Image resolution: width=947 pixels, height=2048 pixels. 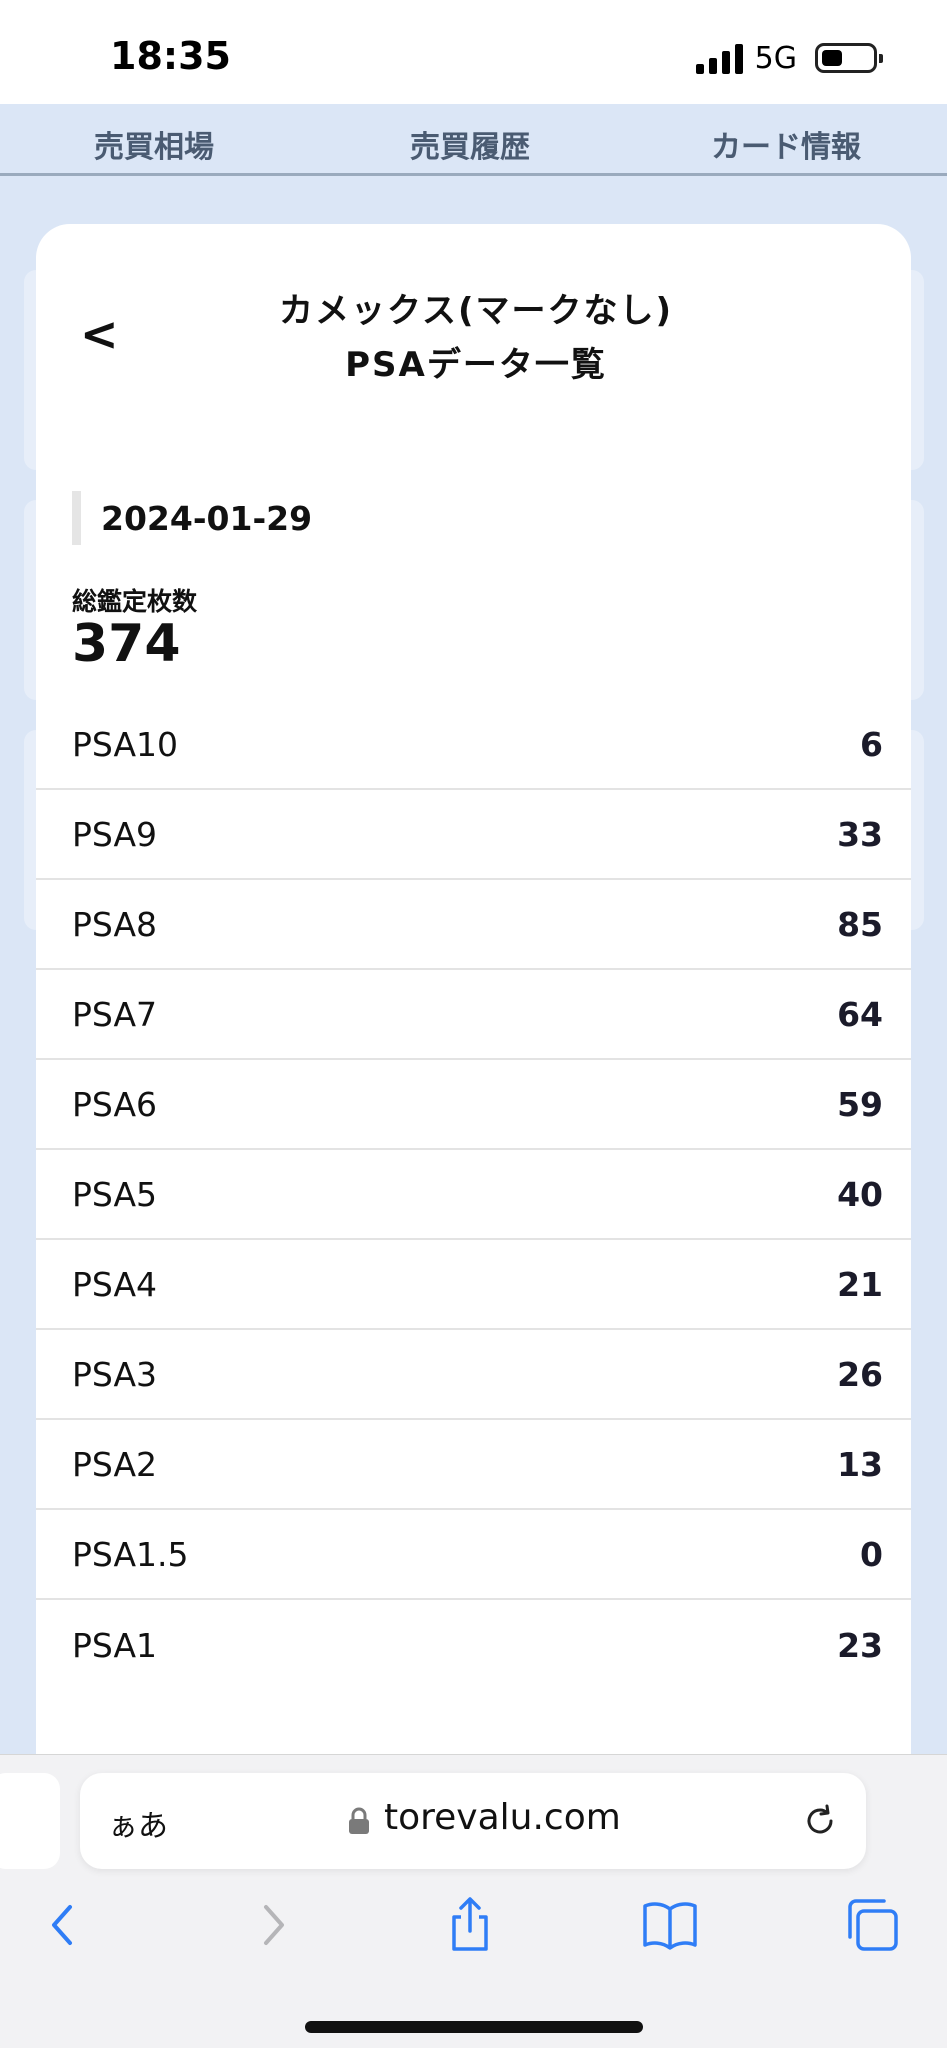 What do you see at coordinates (154, 144) in the screenshot?
I see `tab-market-price: 売買相場` at bounding box center [154, 144].